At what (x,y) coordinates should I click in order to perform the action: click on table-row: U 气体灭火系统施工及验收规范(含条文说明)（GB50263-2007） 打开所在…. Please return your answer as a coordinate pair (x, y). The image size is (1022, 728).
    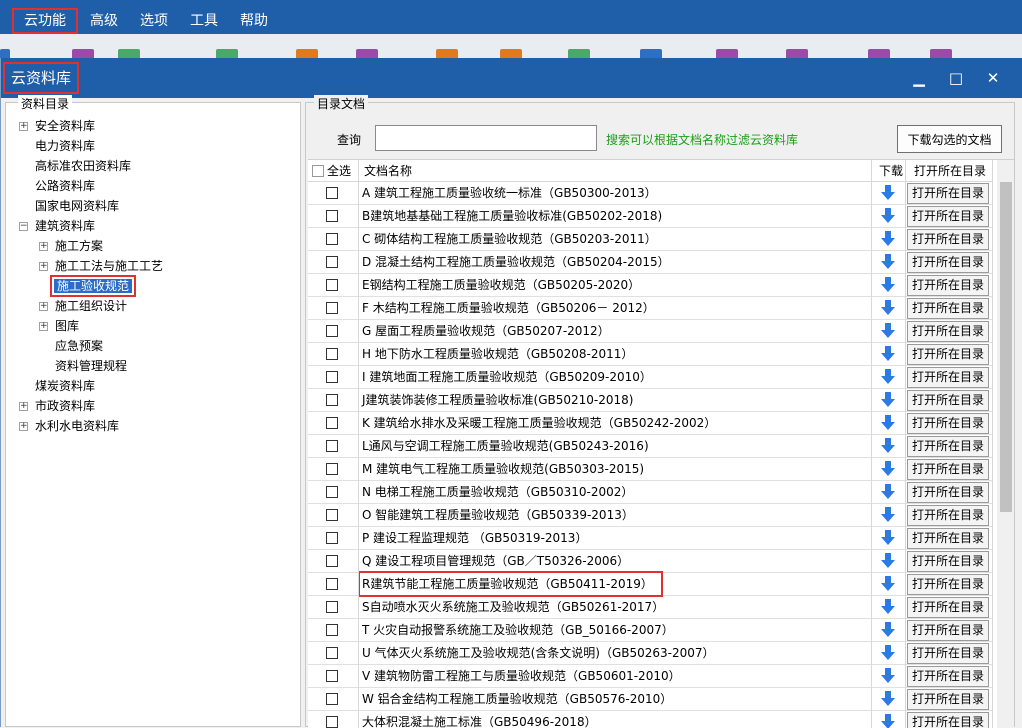
    Looking at the image, I should click on (650, 653).